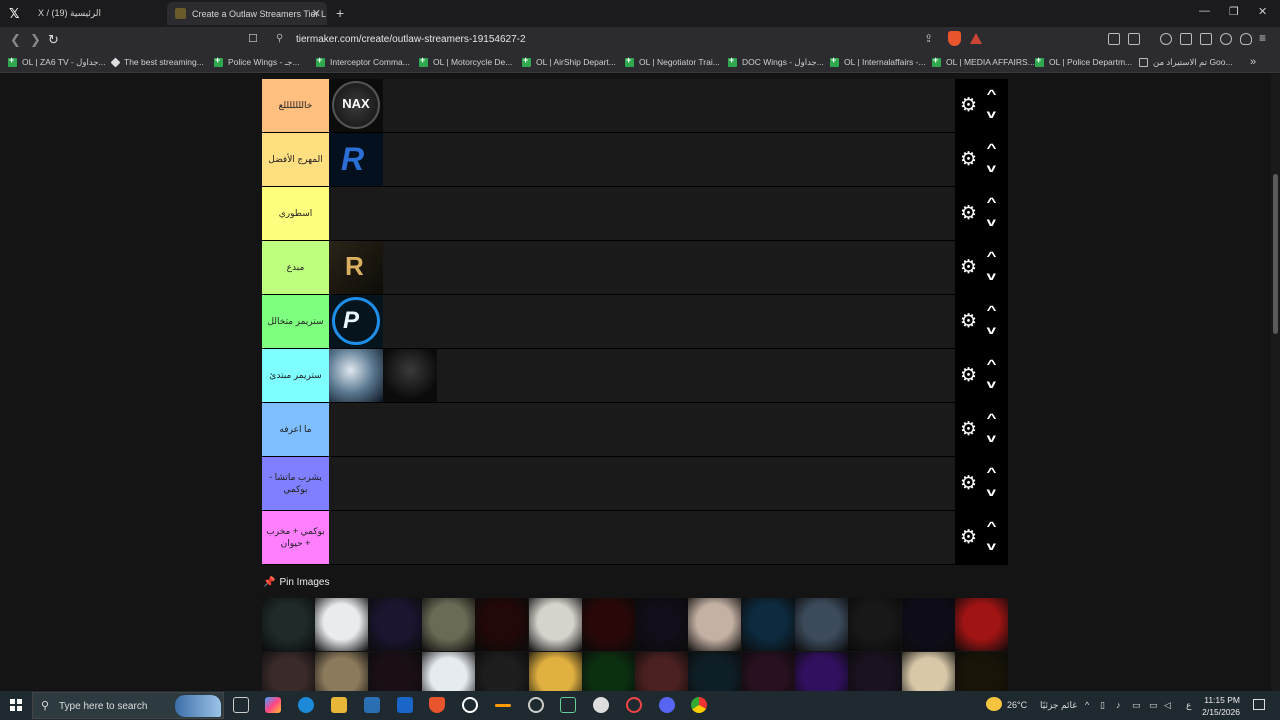 Image resolution: width=1280 pixels, height=720 pixels. What do you see at coordinates (16, 705) in the screenshot?
I see `windows-start-icon` at bounding box center [16, 705].